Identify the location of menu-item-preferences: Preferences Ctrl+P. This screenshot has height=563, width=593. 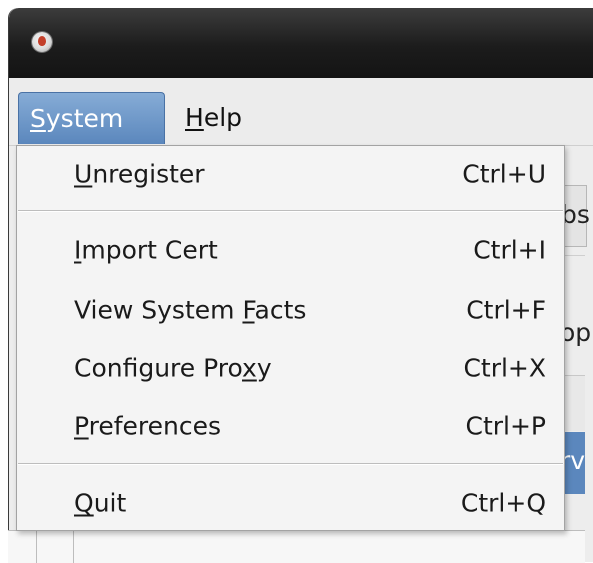
(290, 426).